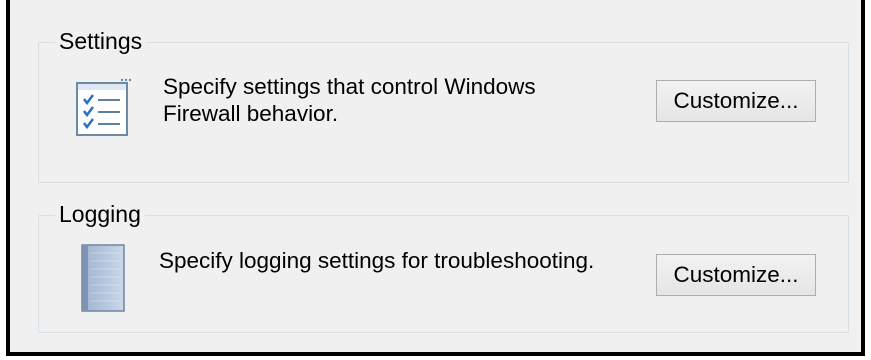  I want to click on checklist-icon, so click(103, 108).